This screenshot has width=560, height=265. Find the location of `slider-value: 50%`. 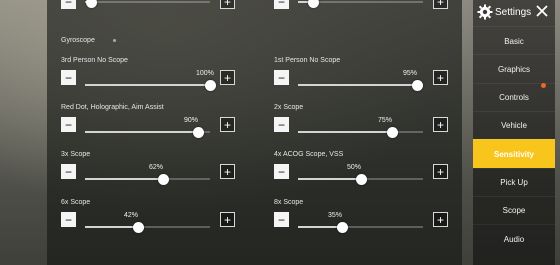

slider-value: 50% is located at coordinates (354, 167).